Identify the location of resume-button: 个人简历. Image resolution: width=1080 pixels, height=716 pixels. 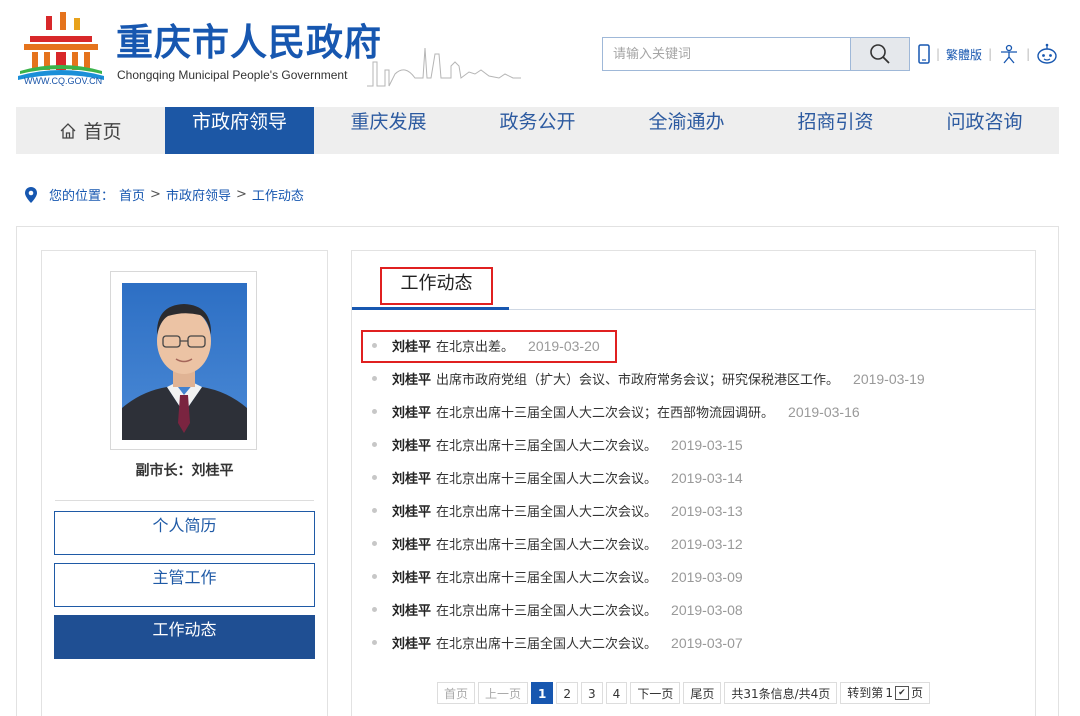
(184, 533).